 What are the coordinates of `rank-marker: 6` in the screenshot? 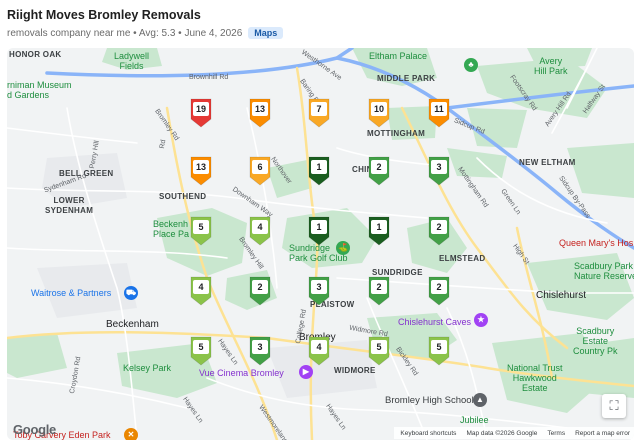 It's located at (260, 171).